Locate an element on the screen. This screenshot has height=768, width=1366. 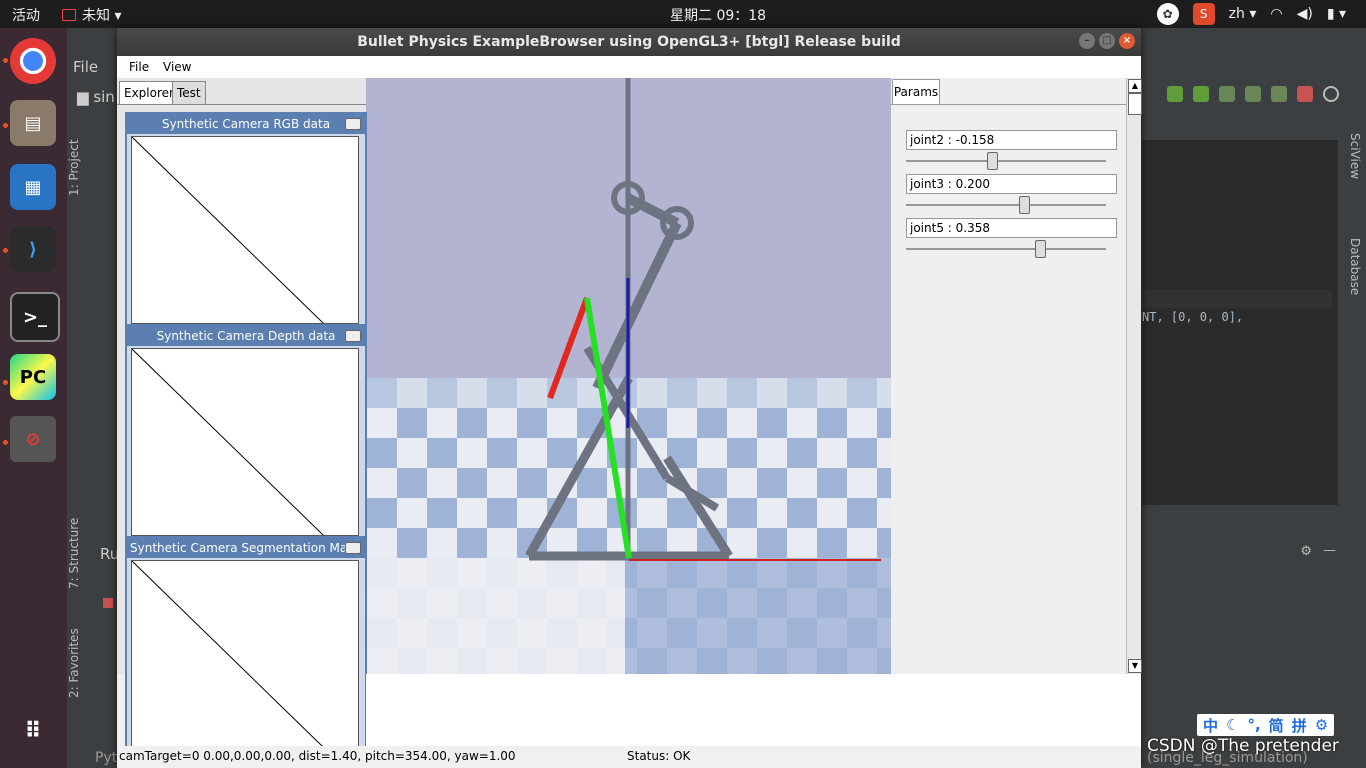
launcher-dock: ▤ ▦ ⟩ >_ PC ⊘ ⠿ is located at coordinates (33, 398).